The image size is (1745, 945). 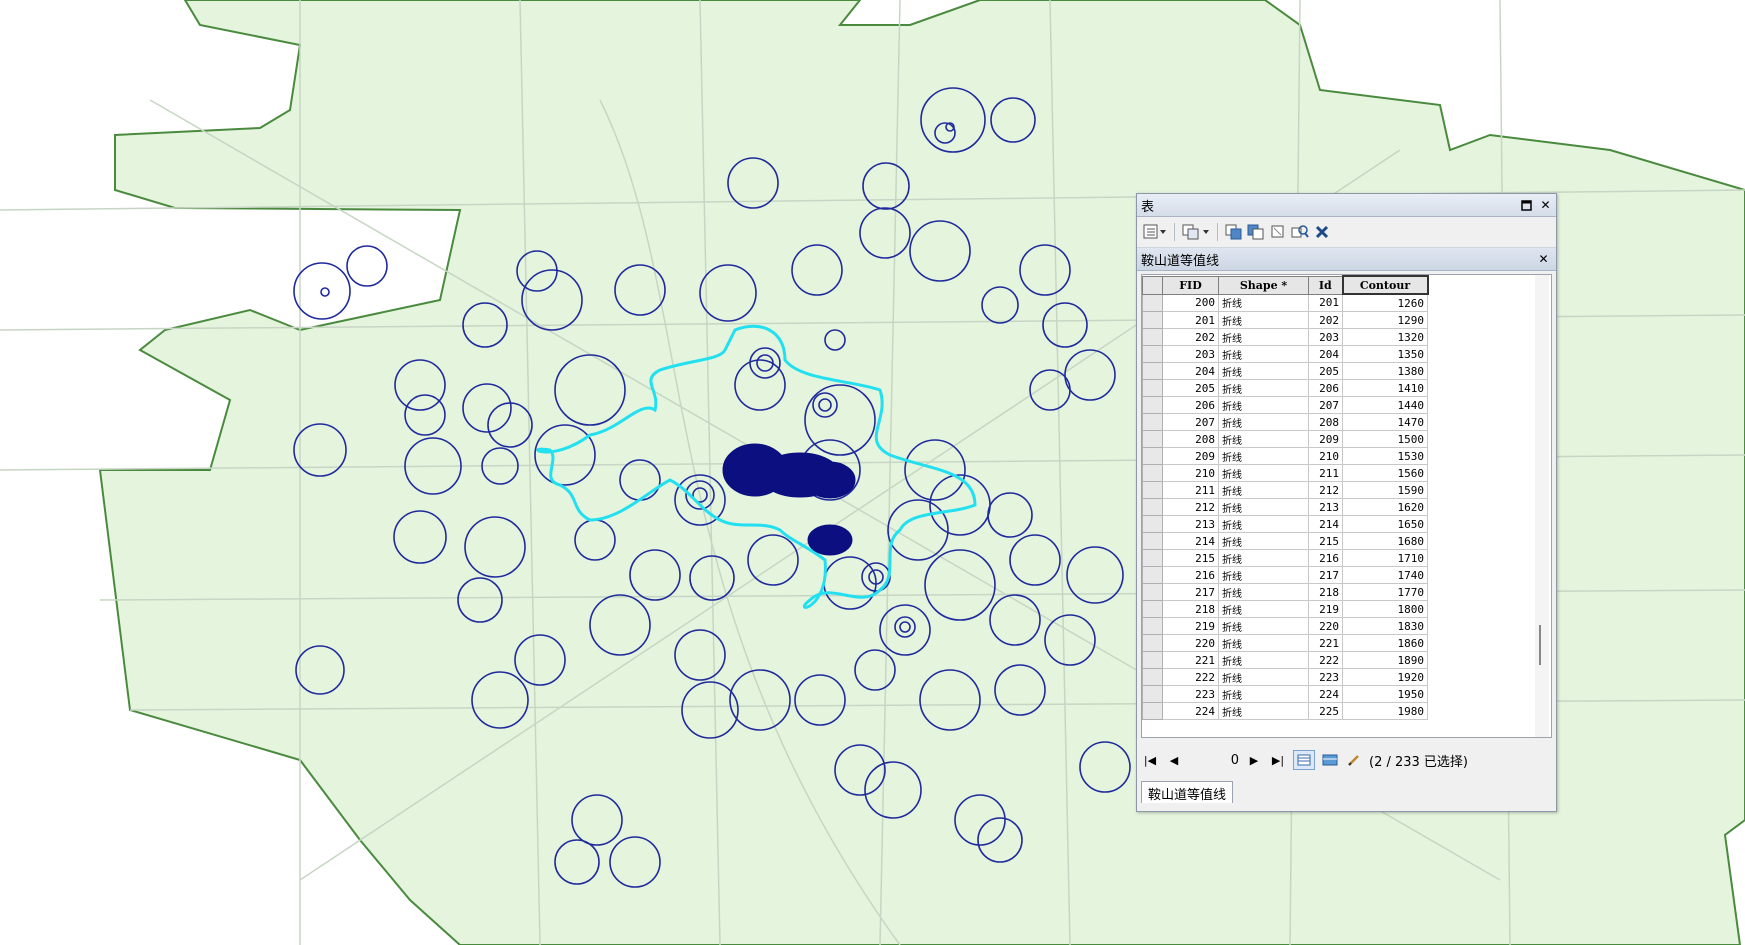 I want to click on cell-id: 214, so click(x=1325, y=524).